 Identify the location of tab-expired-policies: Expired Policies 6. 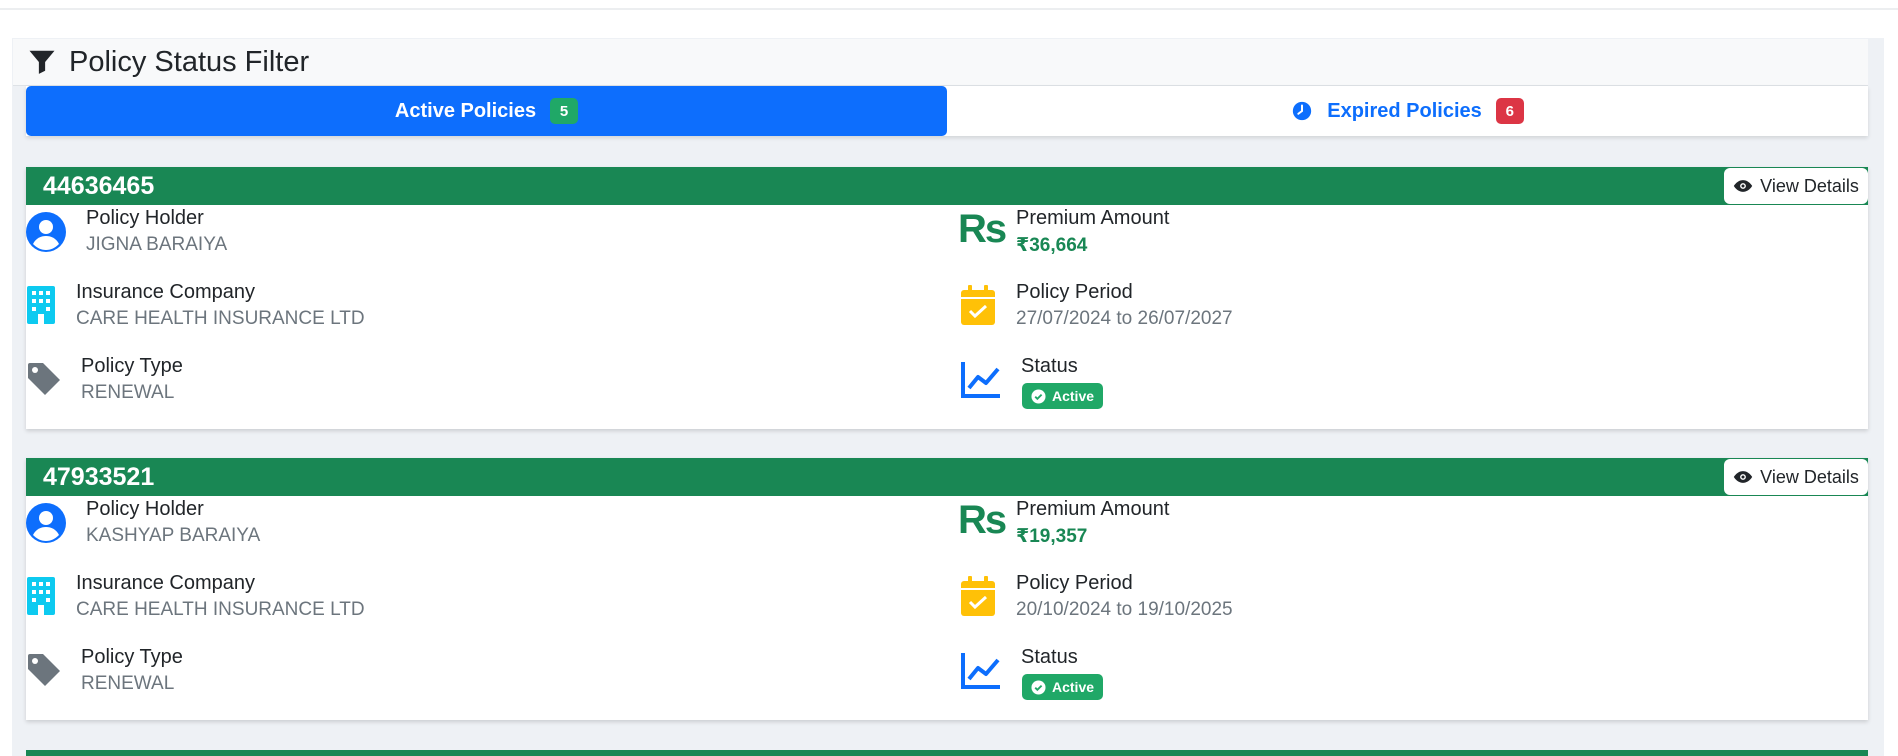
(1407, 111).